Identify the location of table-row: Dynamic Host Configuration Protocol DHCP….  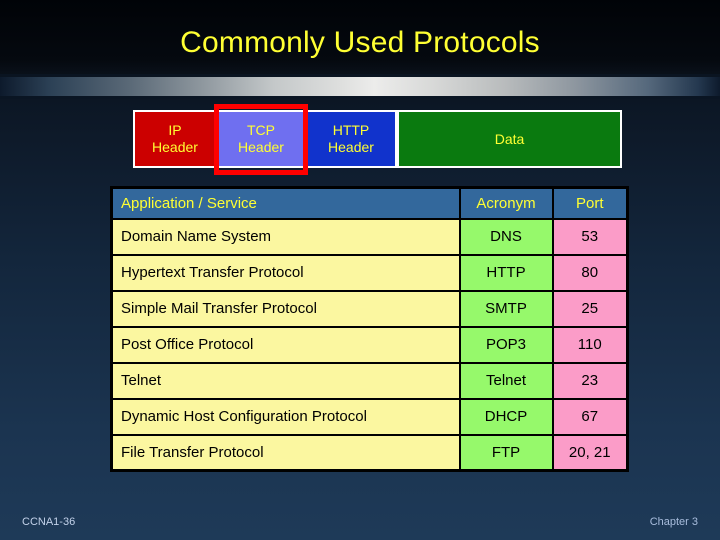
(369, 416).